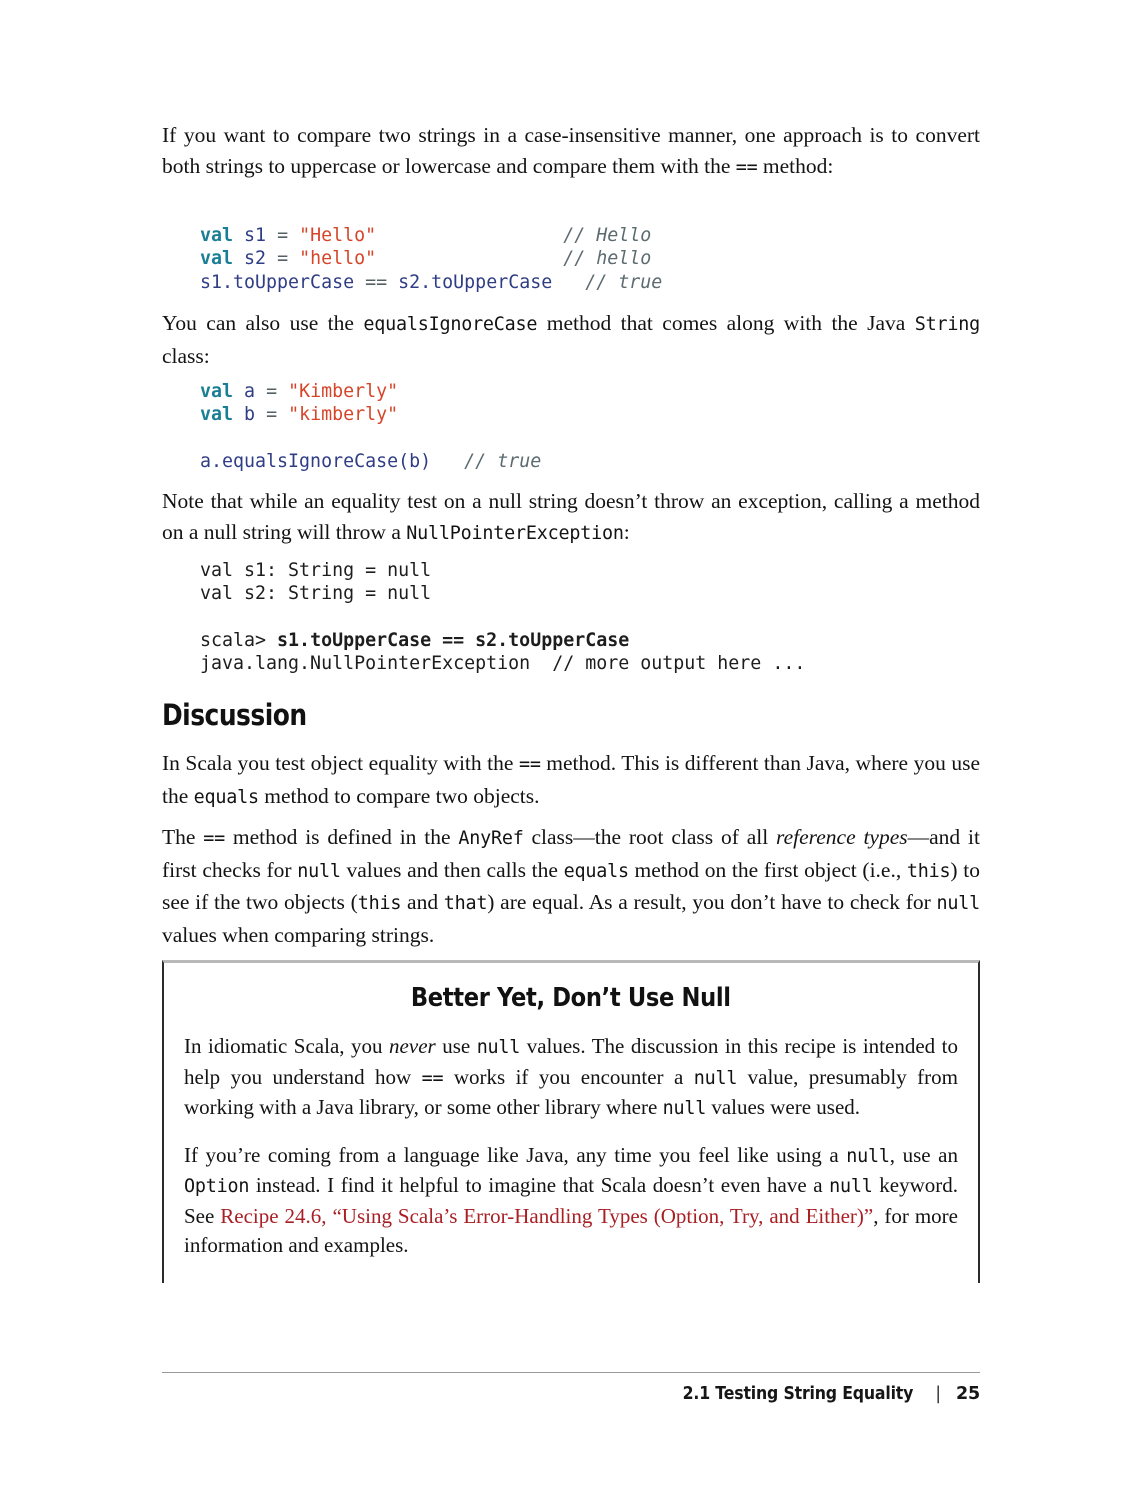 Image resolution: width=1142 pixels, height=1500 pixels. I want to click on p5-j: values when comparing strings., so click(298, 934).